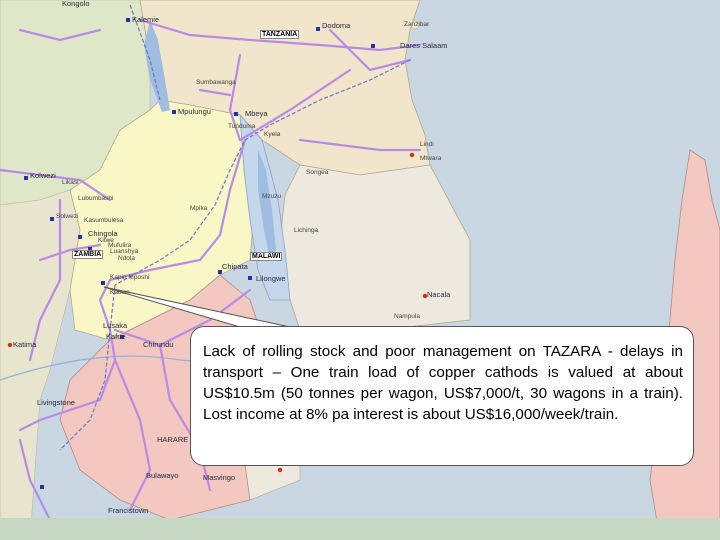 This screenshot has height=540, width=720. What do you see at coordinates (96, 198) in the screenshot?
I see `place-lubumbashi: Lubumbashi` at bounding box center [96, 198].